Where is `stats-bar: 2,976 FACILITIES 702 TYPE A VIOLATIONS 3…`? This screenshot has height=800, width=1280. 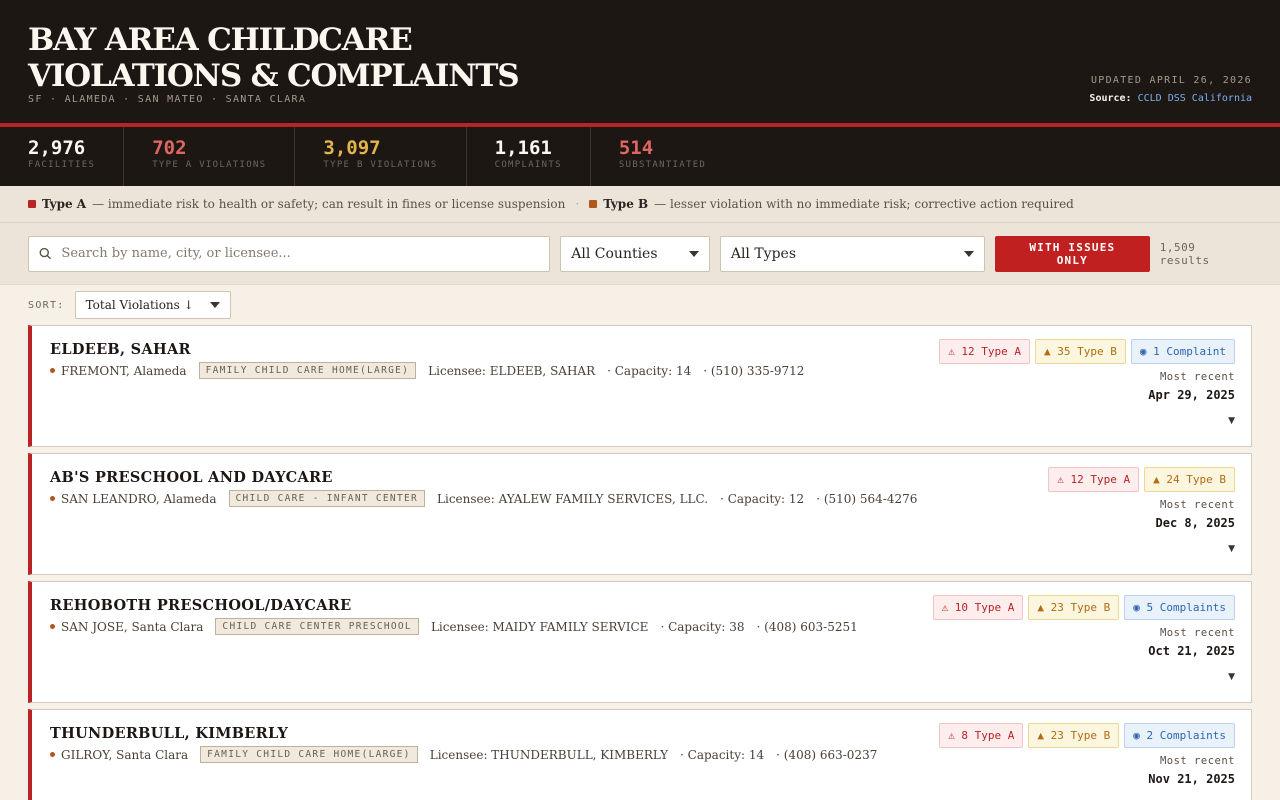 stats-bar: 2,976 FACILITIES 702 TYPE A VIOLATIONS 3… is located at coordinates (640, 156).